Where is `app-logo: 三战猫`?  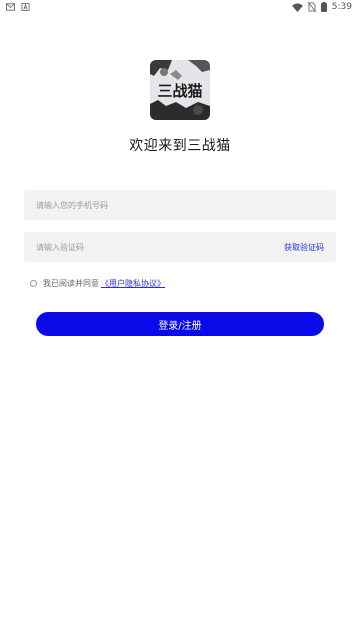
app-logo: 三战猫 is located at coordinates (180, 90).